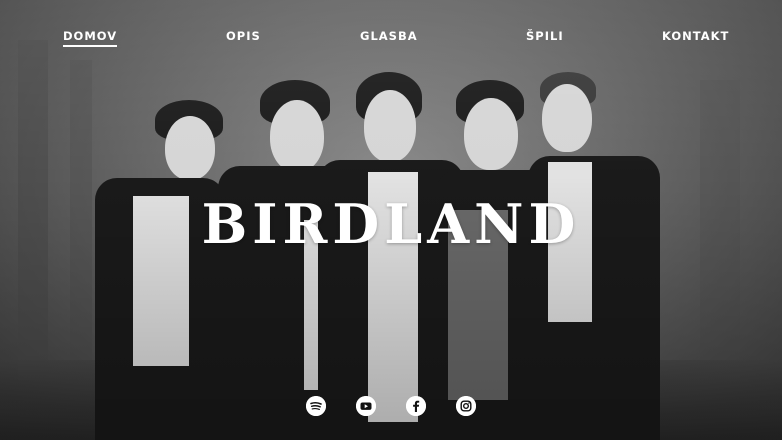  Describe the element at coordinates (695, 36) in the screenshot. I see `nav-item-kontakt: KONTAKT` at that location.